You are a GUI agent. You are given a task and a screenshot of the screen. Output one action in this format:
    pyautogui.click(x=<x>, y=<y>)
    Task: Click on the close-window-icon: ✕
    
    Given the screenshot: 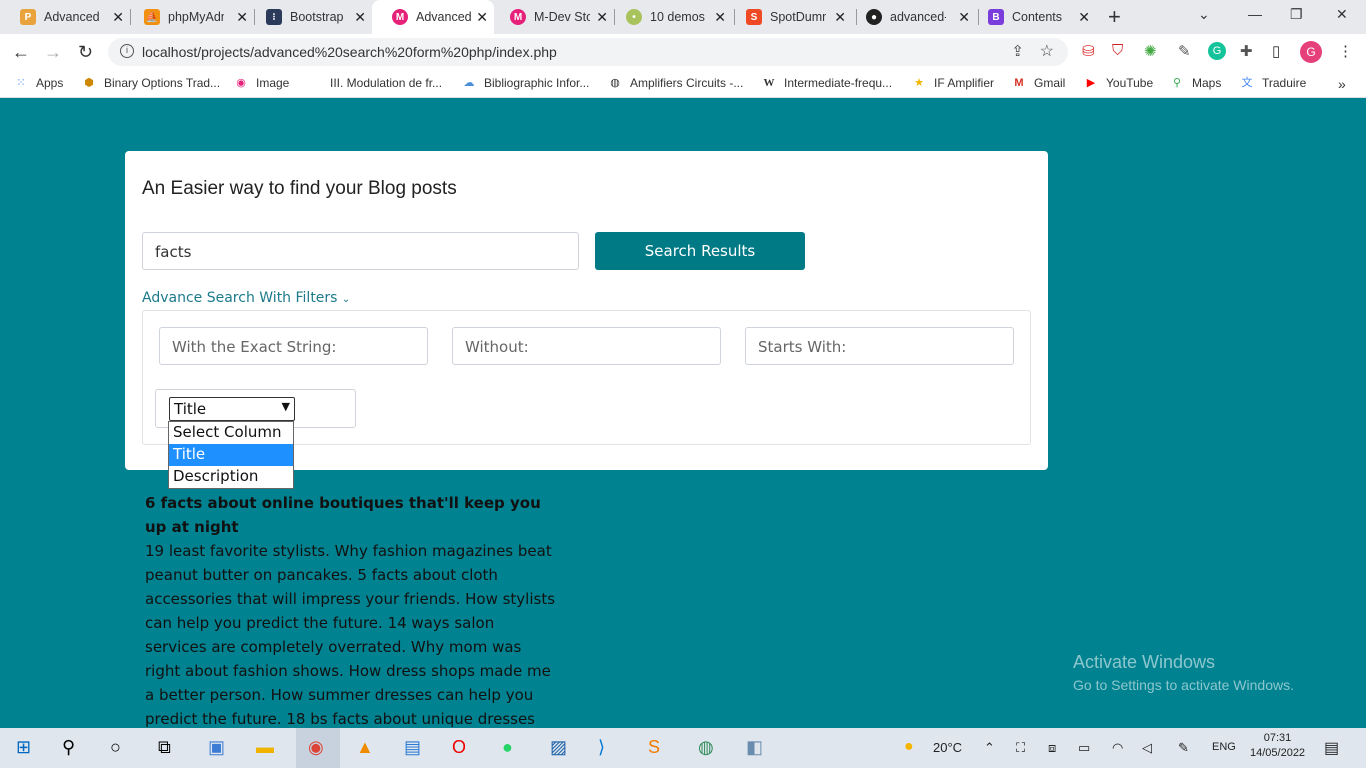 What is the action you would take?
    pyautogui.click(x=1342, y=14)
    